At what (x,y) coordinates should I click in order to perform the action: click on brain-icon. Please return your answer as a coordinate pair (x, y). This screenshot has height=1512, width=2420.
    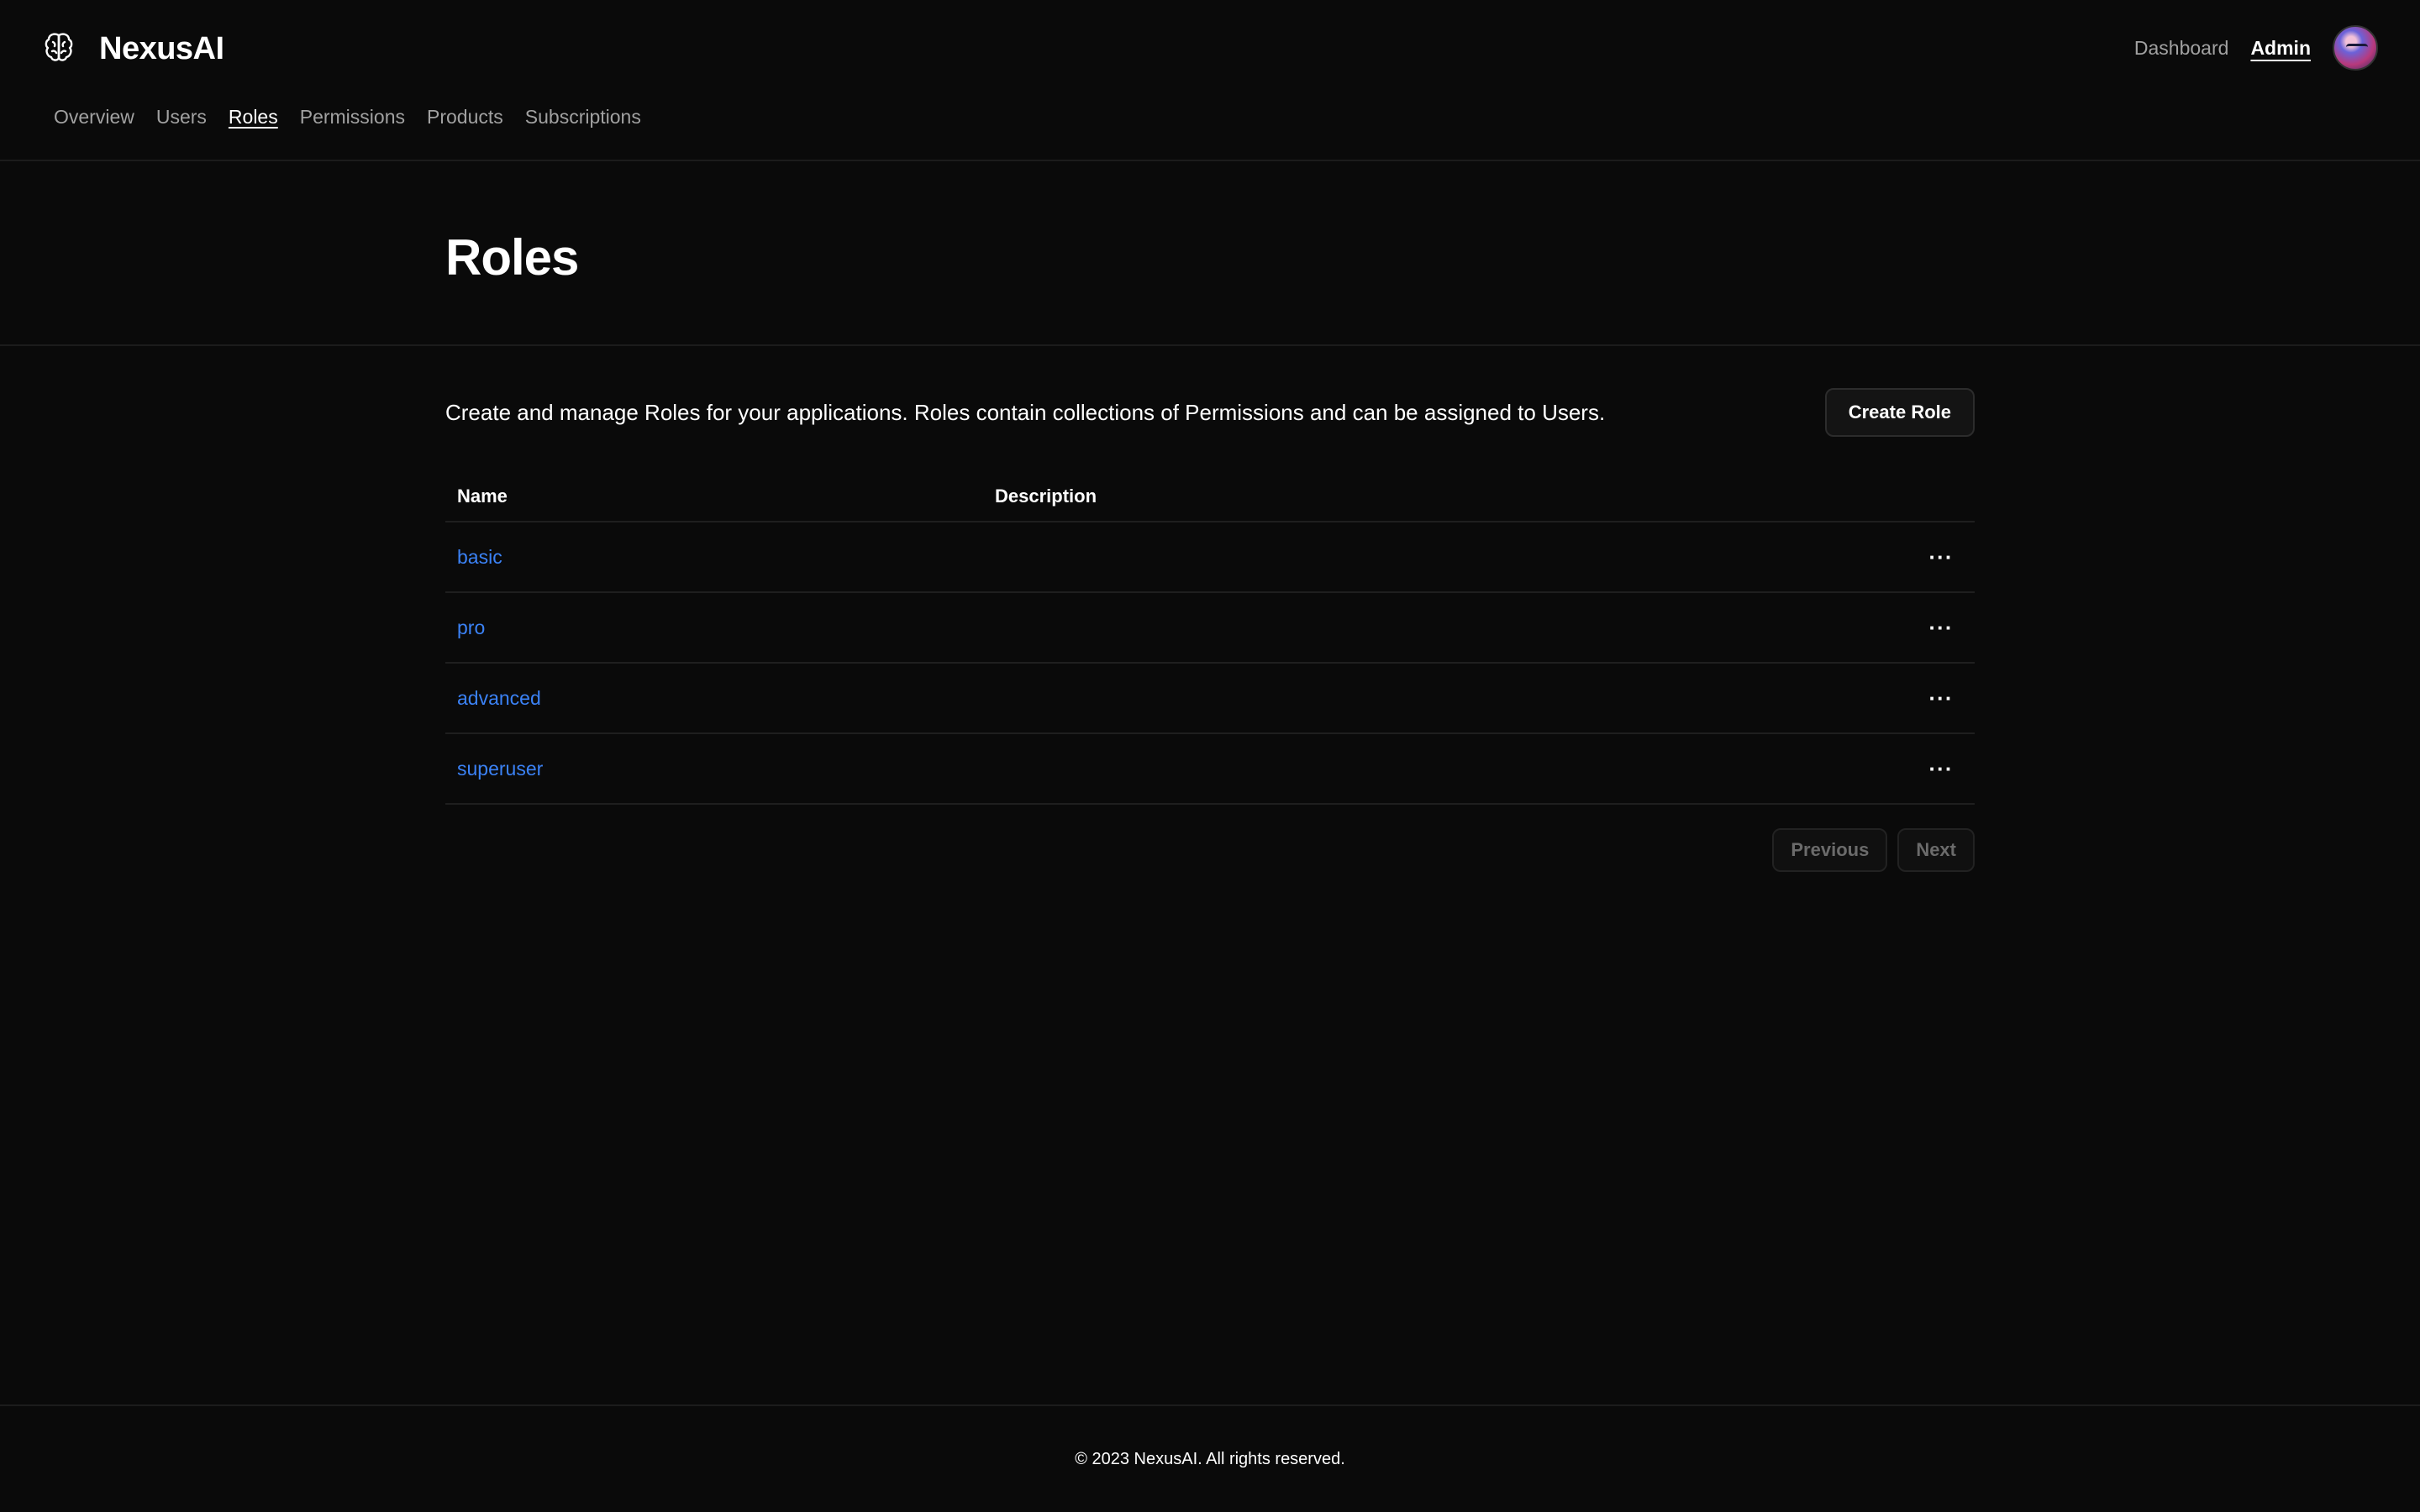
    Looking at the image, I should click on (59, 49).